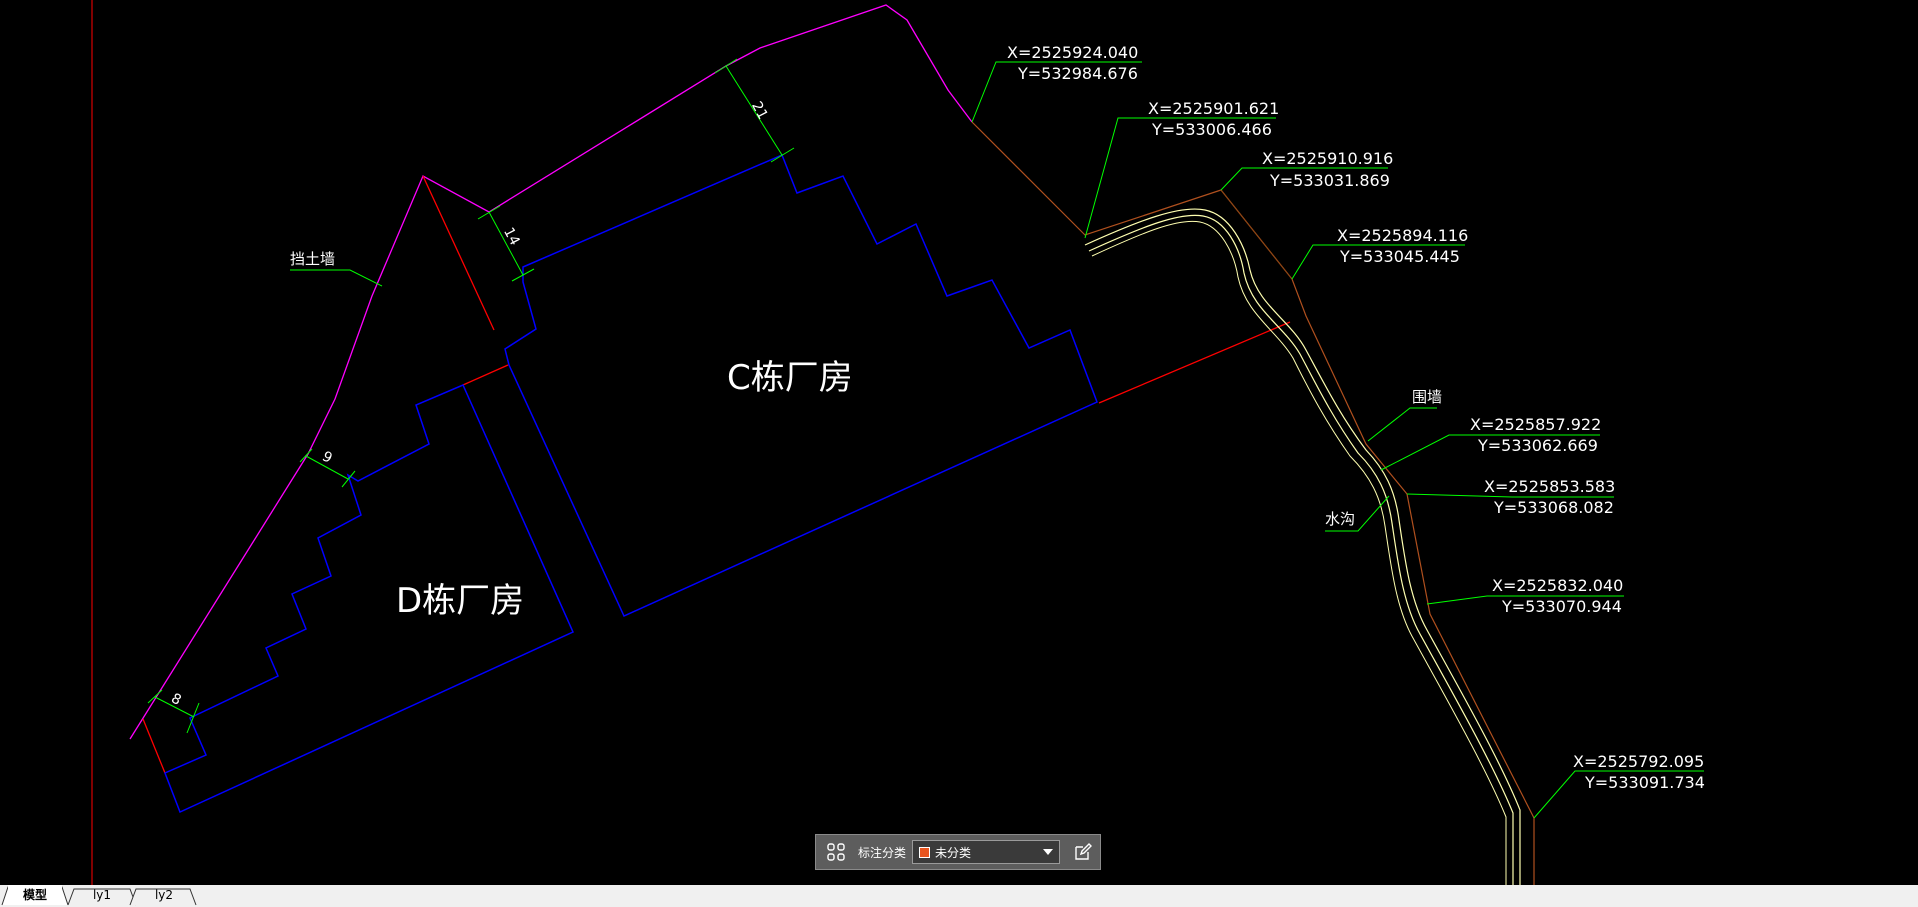  I want to click on coord-7-y: Y=533070.944, so click(1561, 606).